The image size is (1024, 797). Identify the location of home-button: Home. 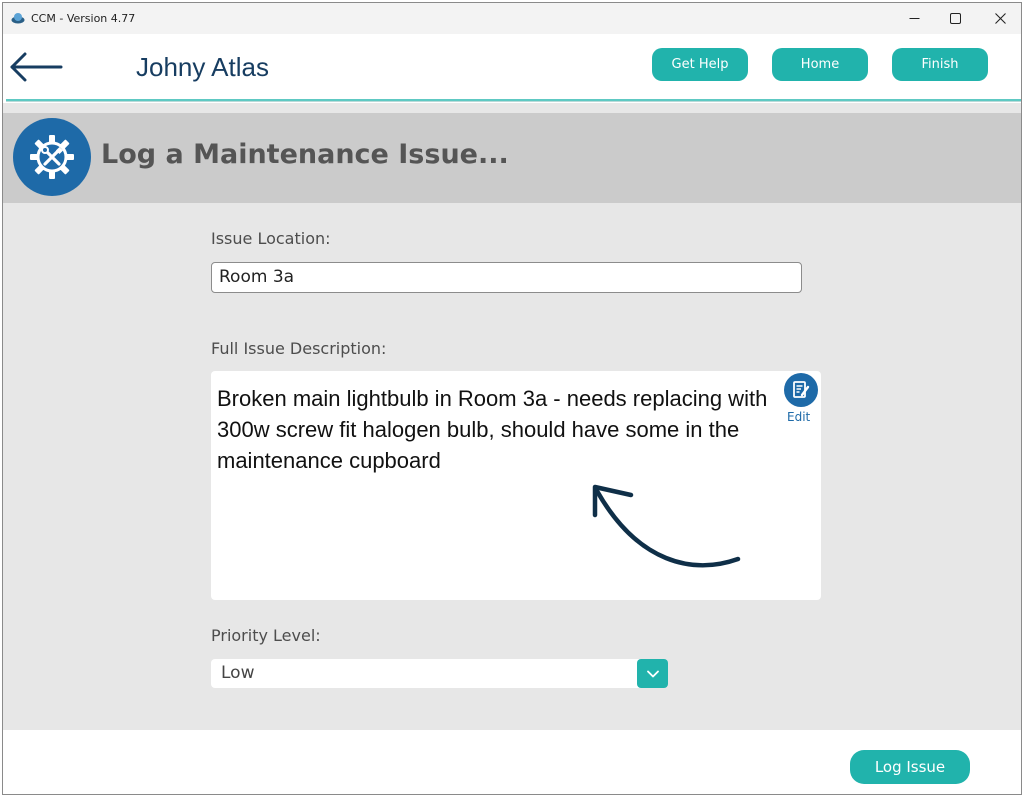
(820, 64).